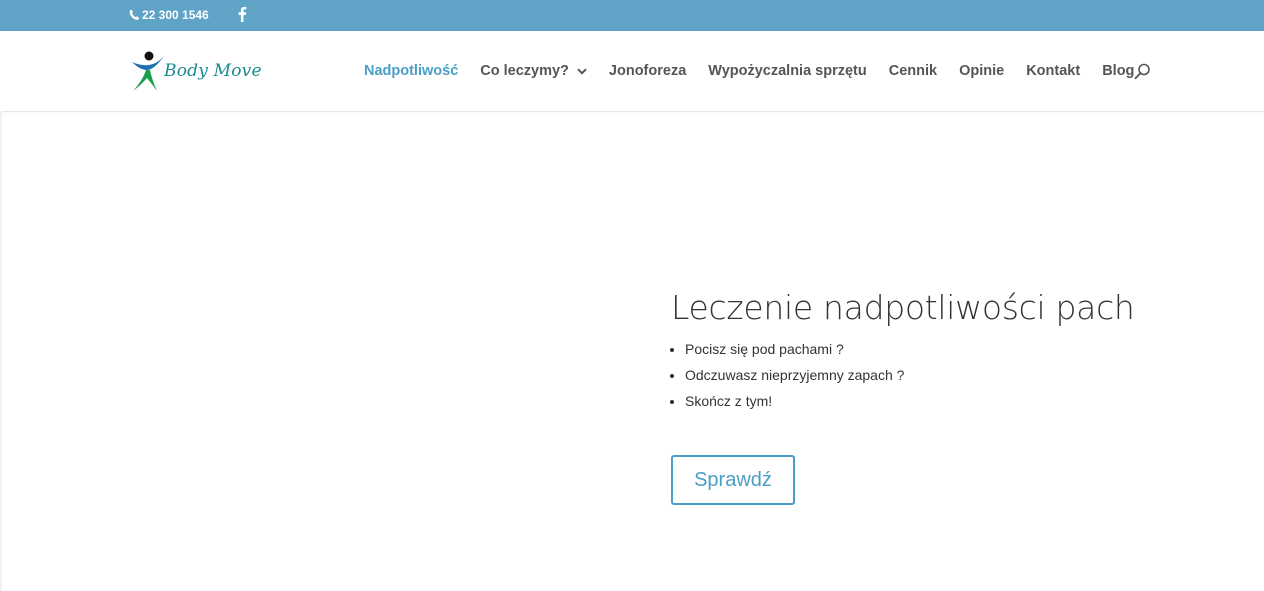 This screenshot has width=1264, height=591. What do you see at coordinates (1118, 71) in the screenshot?
I see `nav-label: Blog` at bounding box center [1118, 71].